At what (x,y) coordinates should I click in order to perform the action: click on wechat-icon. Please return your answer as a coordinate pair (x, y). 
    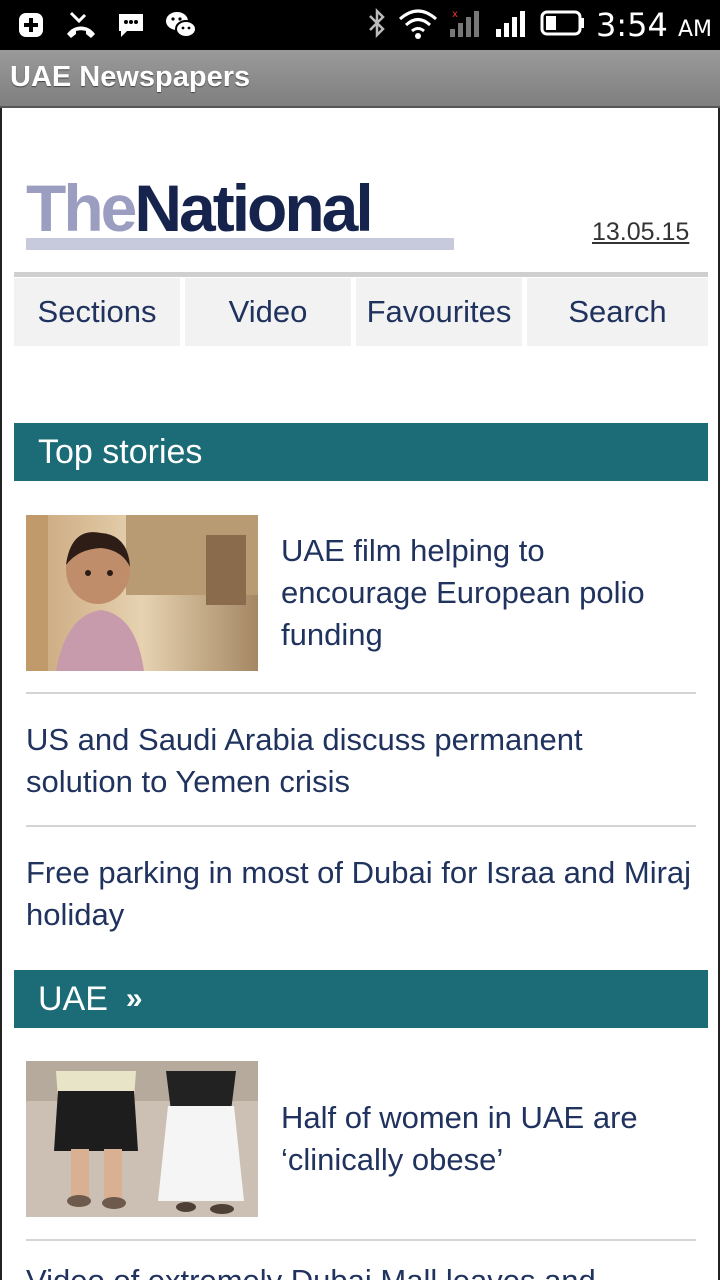
    Looking at the image, I should click on (181, 25).